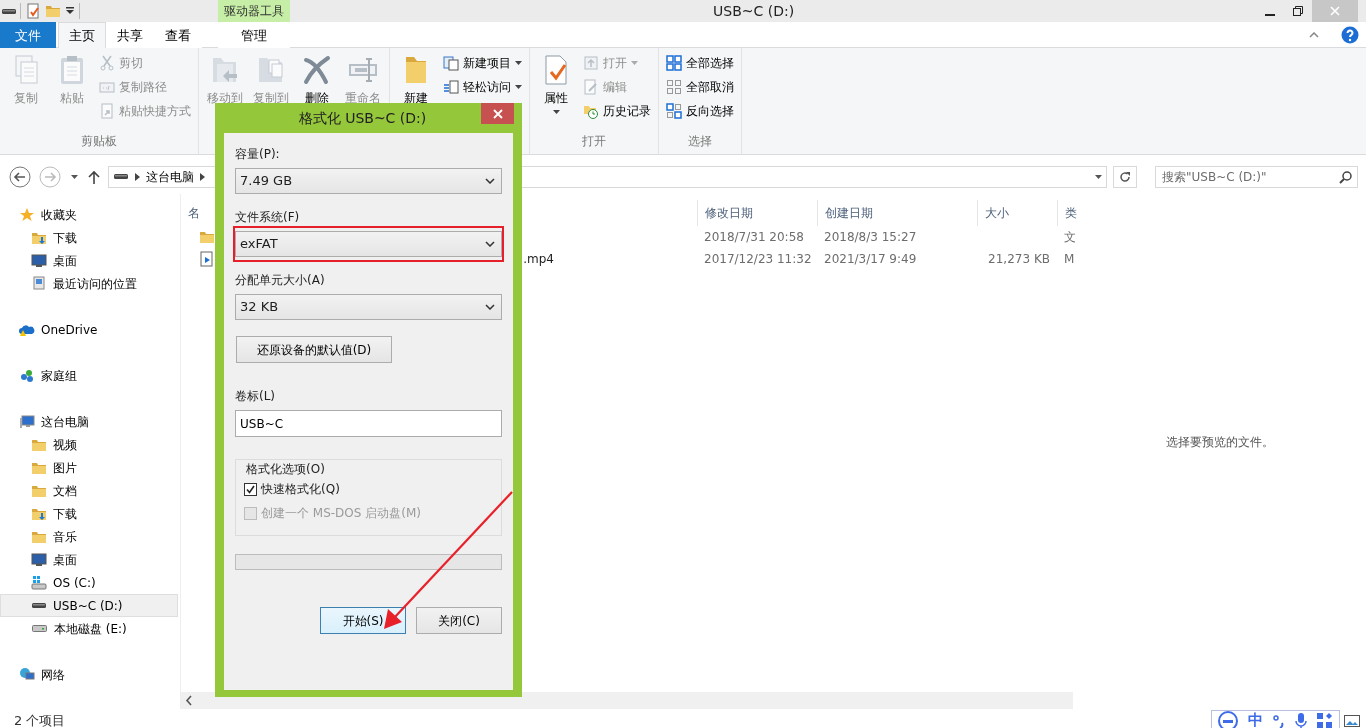  Describe the element at coordinates (94, 176) in the screenshot. I see `up-arrow-icon` at that location.